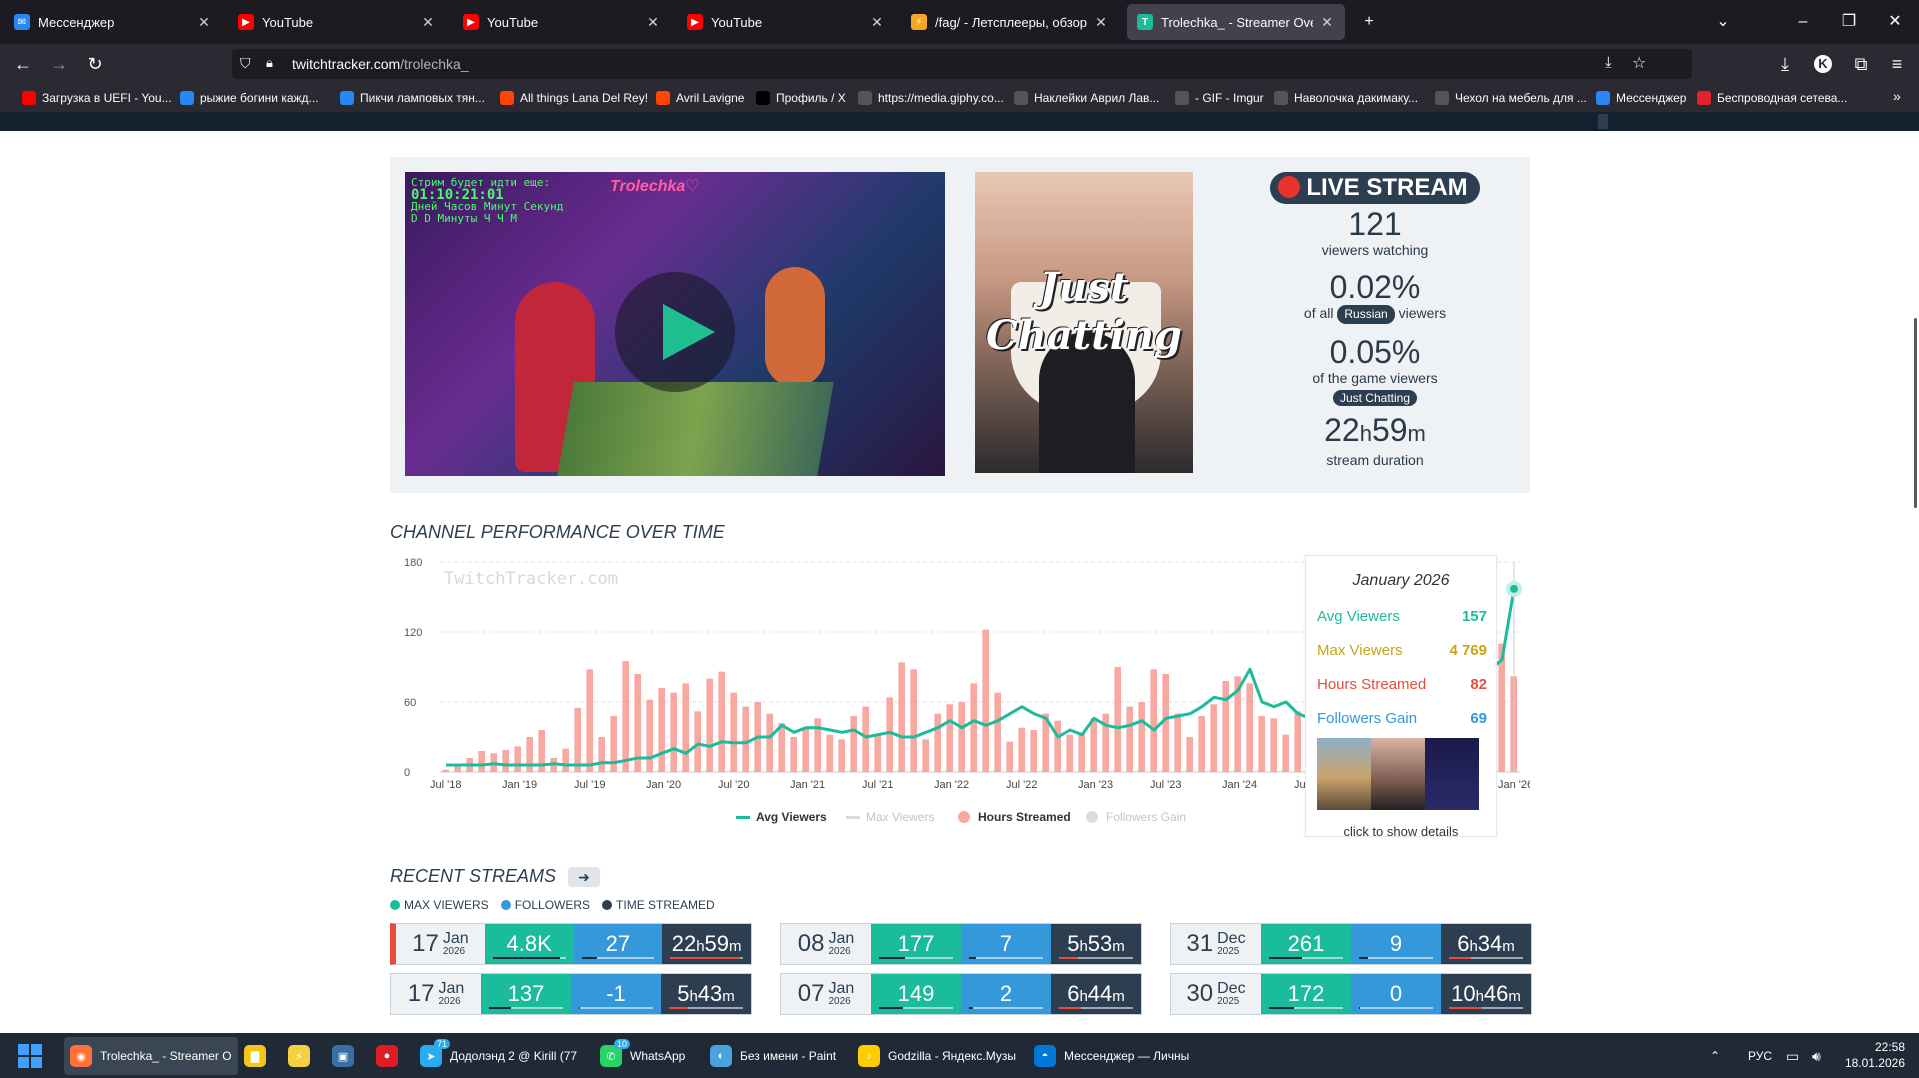 The image size is (1919, 1078). I want to click on input-language: РУС, so click(1760, 1056).